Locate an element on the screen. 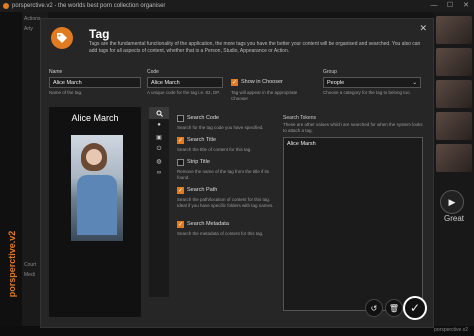 The width and height of the screenshot is (474, 336). strip-title-label: Strip Title is located at coordinates (198, 162).